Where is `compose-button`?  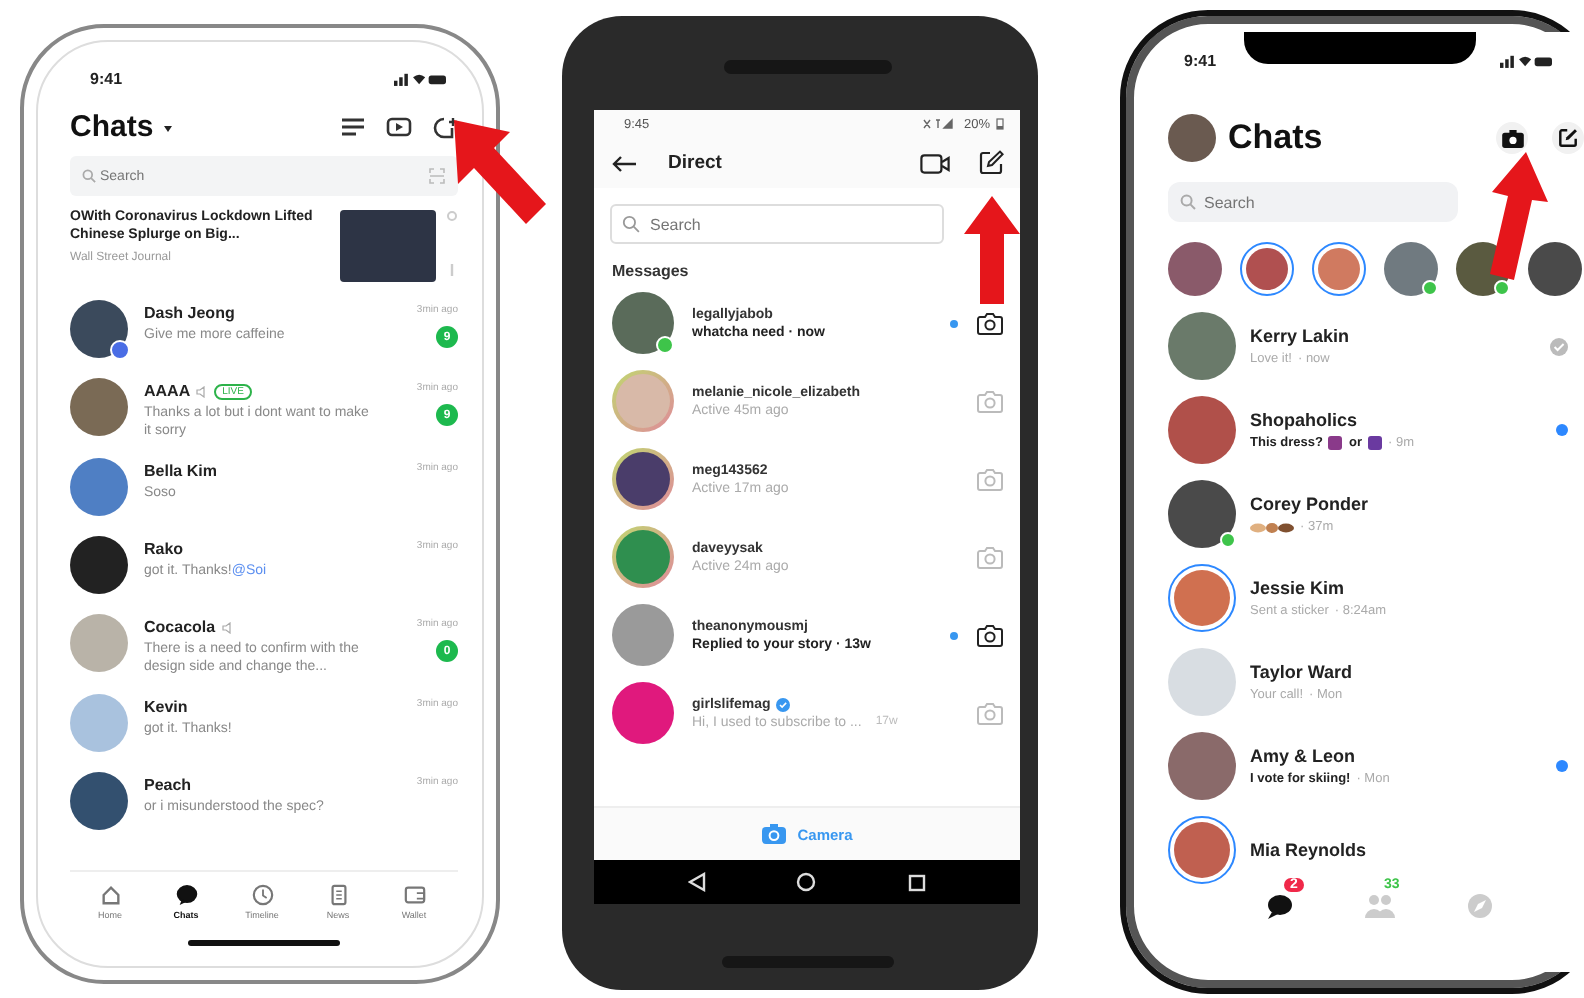 compose-button is located at coordinates (1568, 138).